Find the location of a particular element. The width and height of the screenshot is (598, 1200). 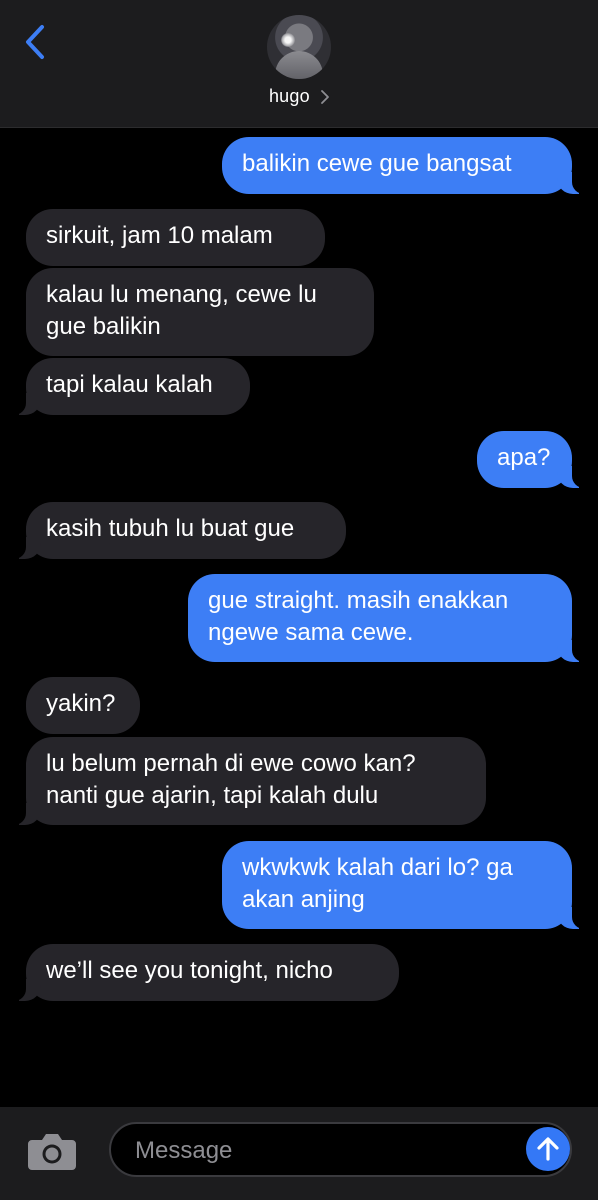

avatar-flash is located at coordinates (288, 40).